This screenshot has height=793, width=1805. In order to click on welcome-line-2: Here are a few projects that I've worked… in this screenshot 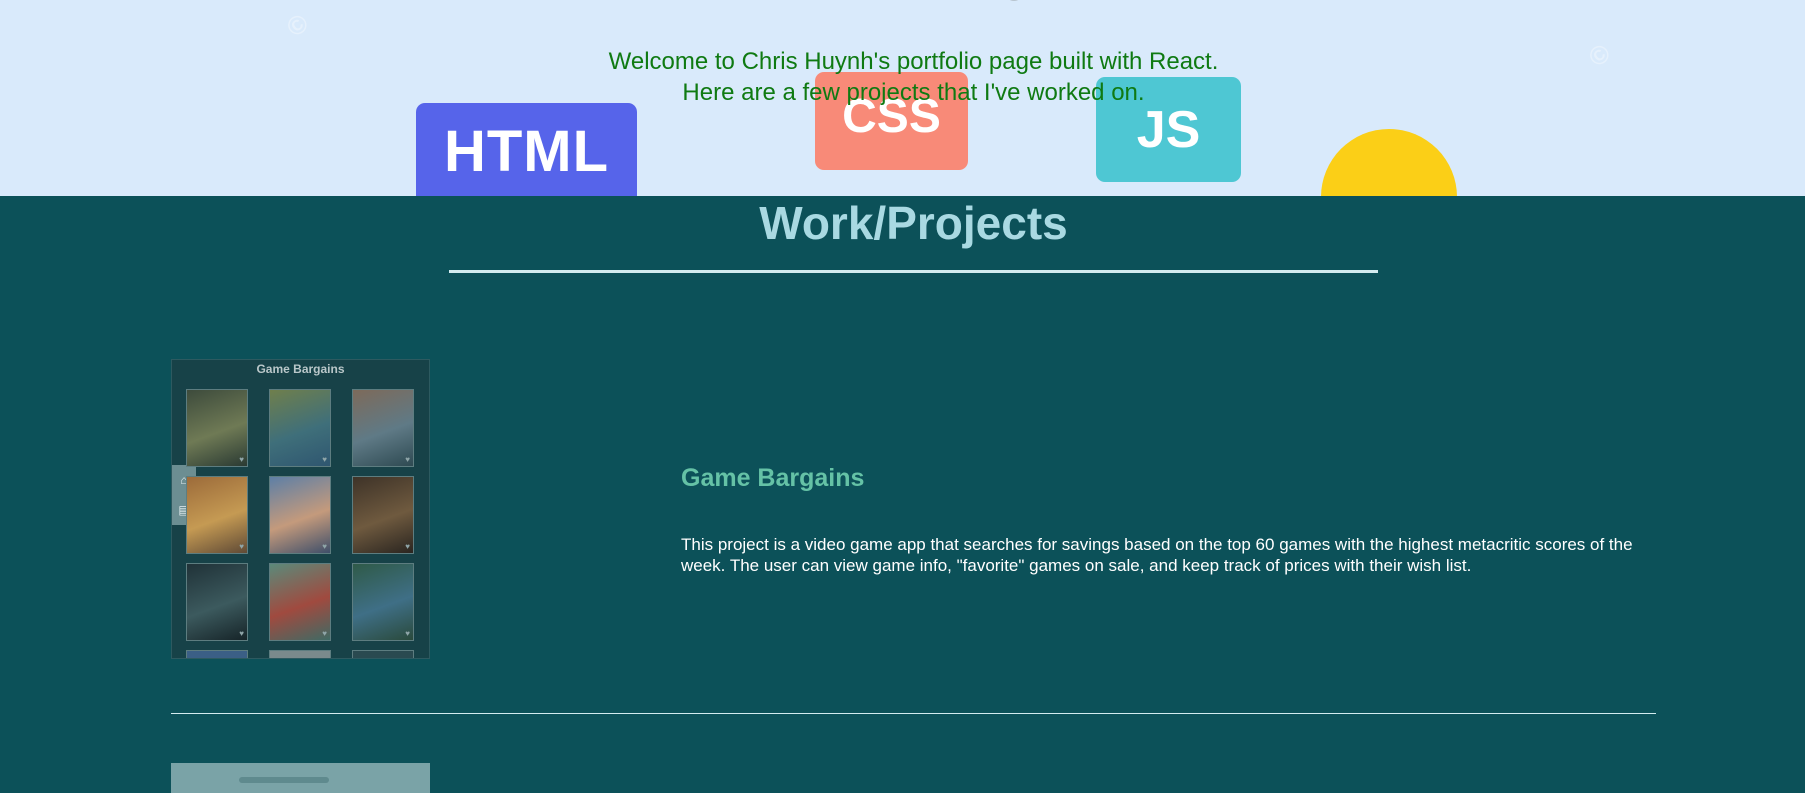, I will do `click(913, 92)`.